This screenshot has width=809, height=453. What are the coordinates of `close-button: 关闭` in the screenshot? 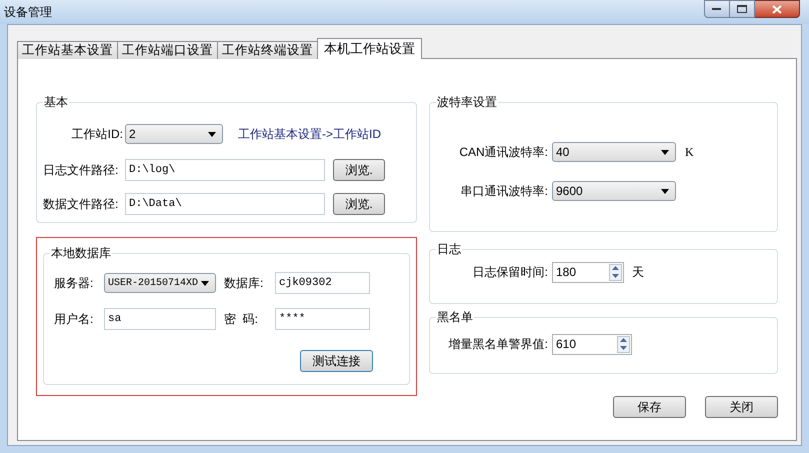 It's located at (741, 407).